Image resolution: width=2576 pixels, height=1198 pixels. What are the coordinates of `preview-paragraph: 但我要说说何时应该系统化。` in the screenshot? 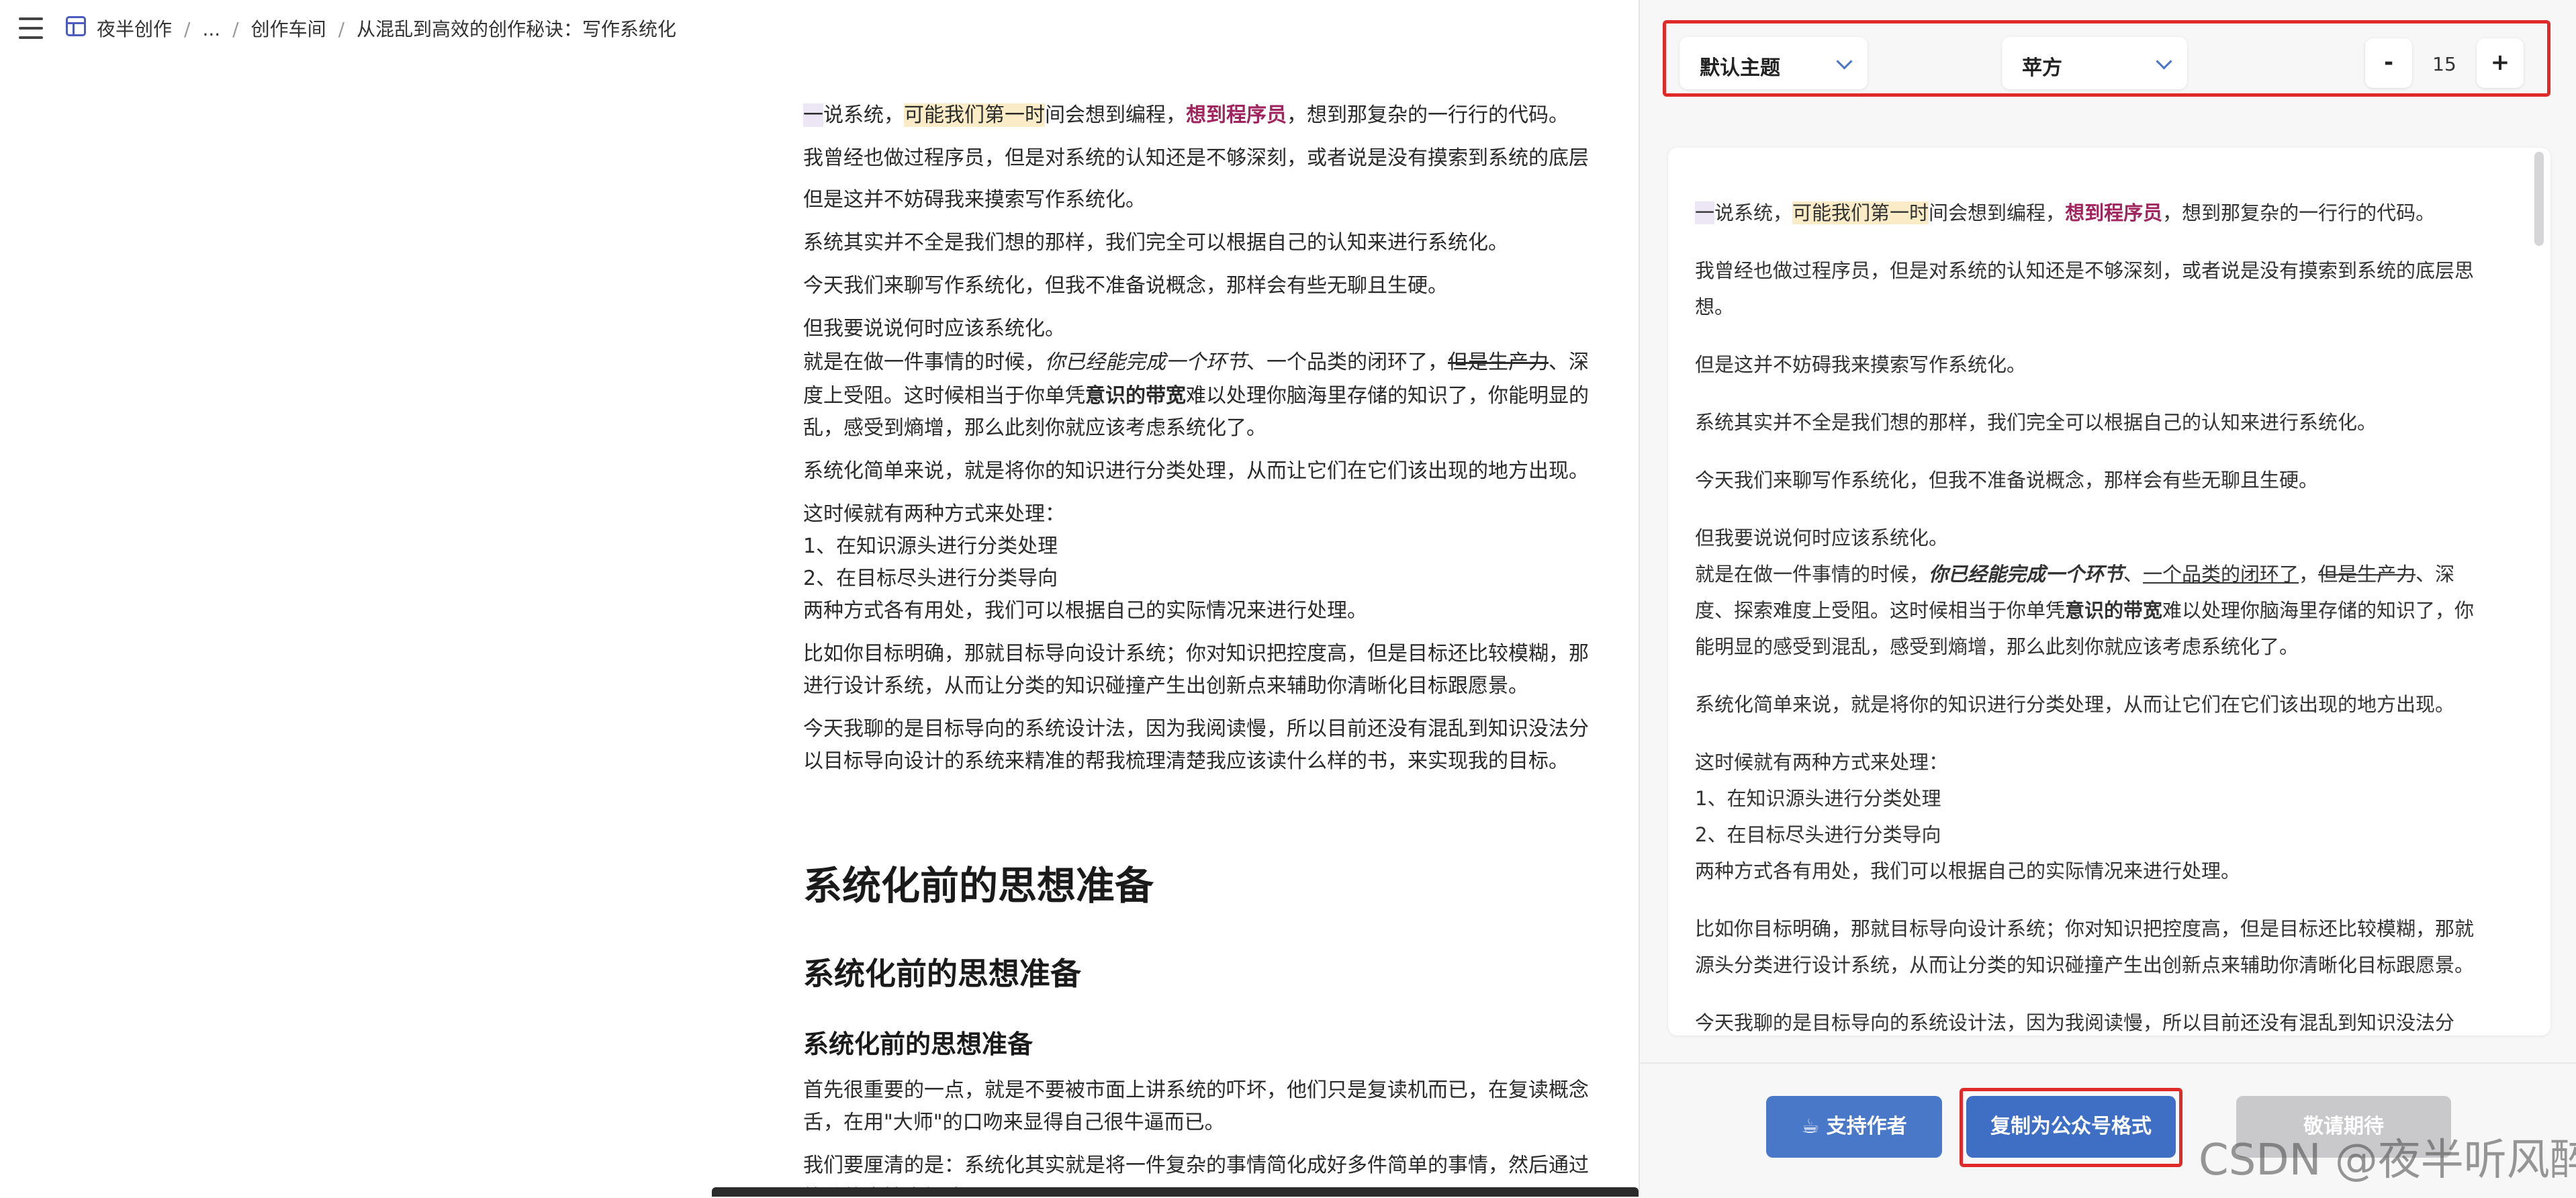 It's located at (1822, 537).